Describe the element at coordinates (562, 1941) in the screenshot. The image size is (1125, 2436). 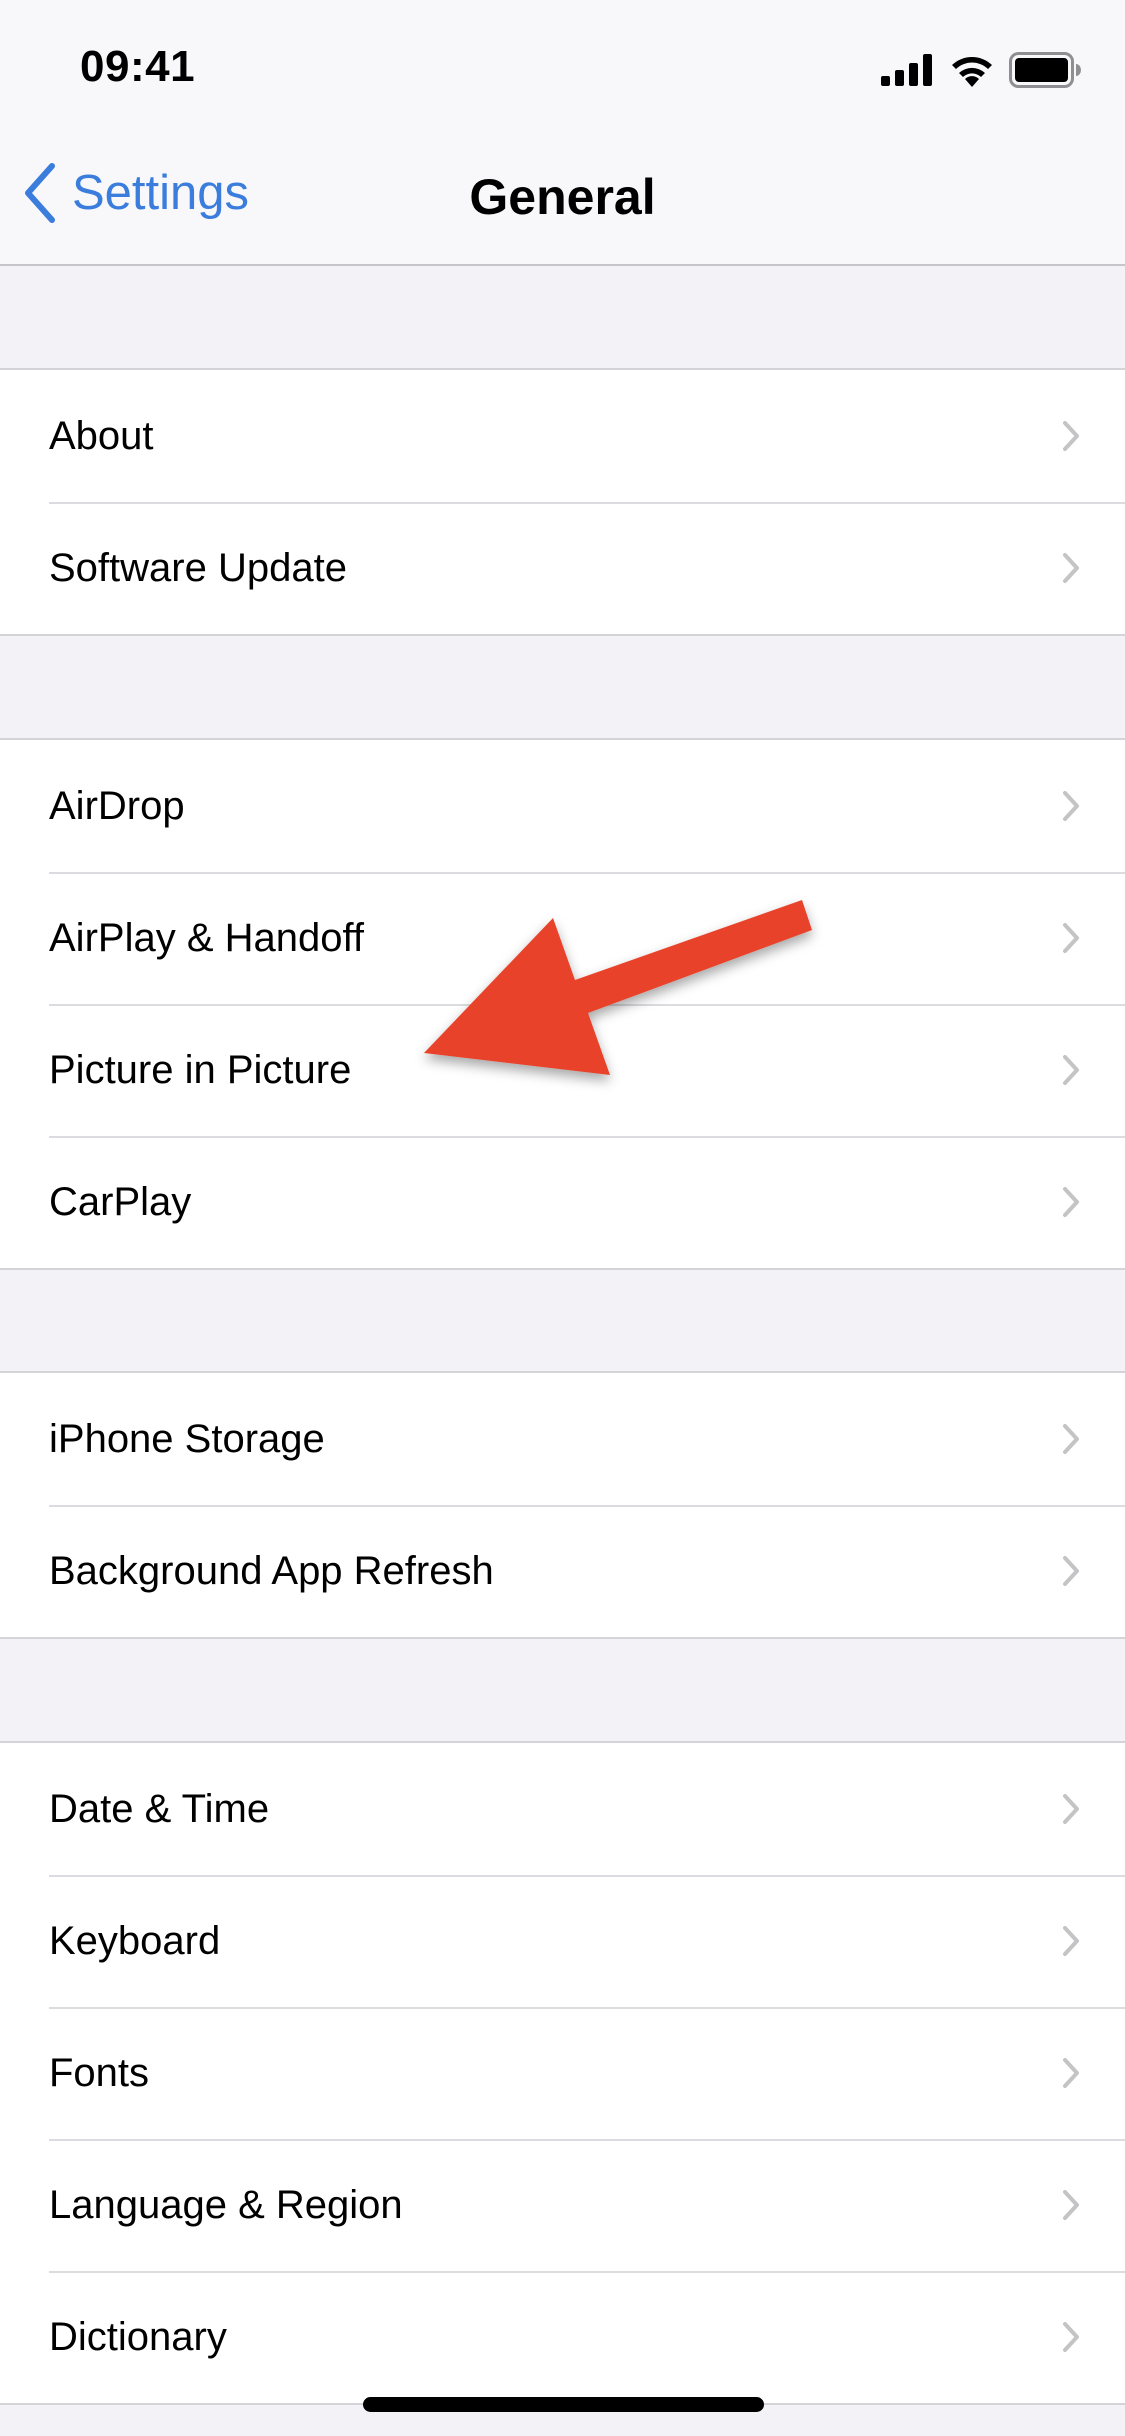
I see `settings-row-keyboard: Keyboard` at that location.